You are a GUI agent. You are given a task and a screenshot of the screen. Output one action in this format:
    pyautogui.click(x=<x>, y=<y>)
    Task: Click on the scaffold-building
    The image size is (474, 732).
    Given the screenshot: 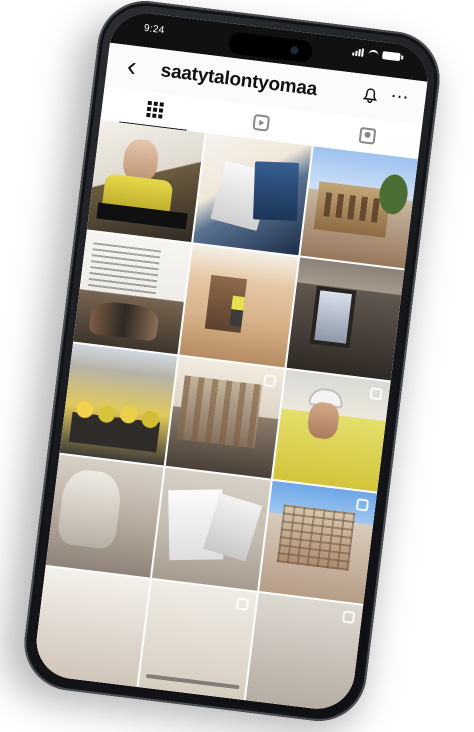 What is the action you would take?
    pyautogui.click(x=316, y=537)
    